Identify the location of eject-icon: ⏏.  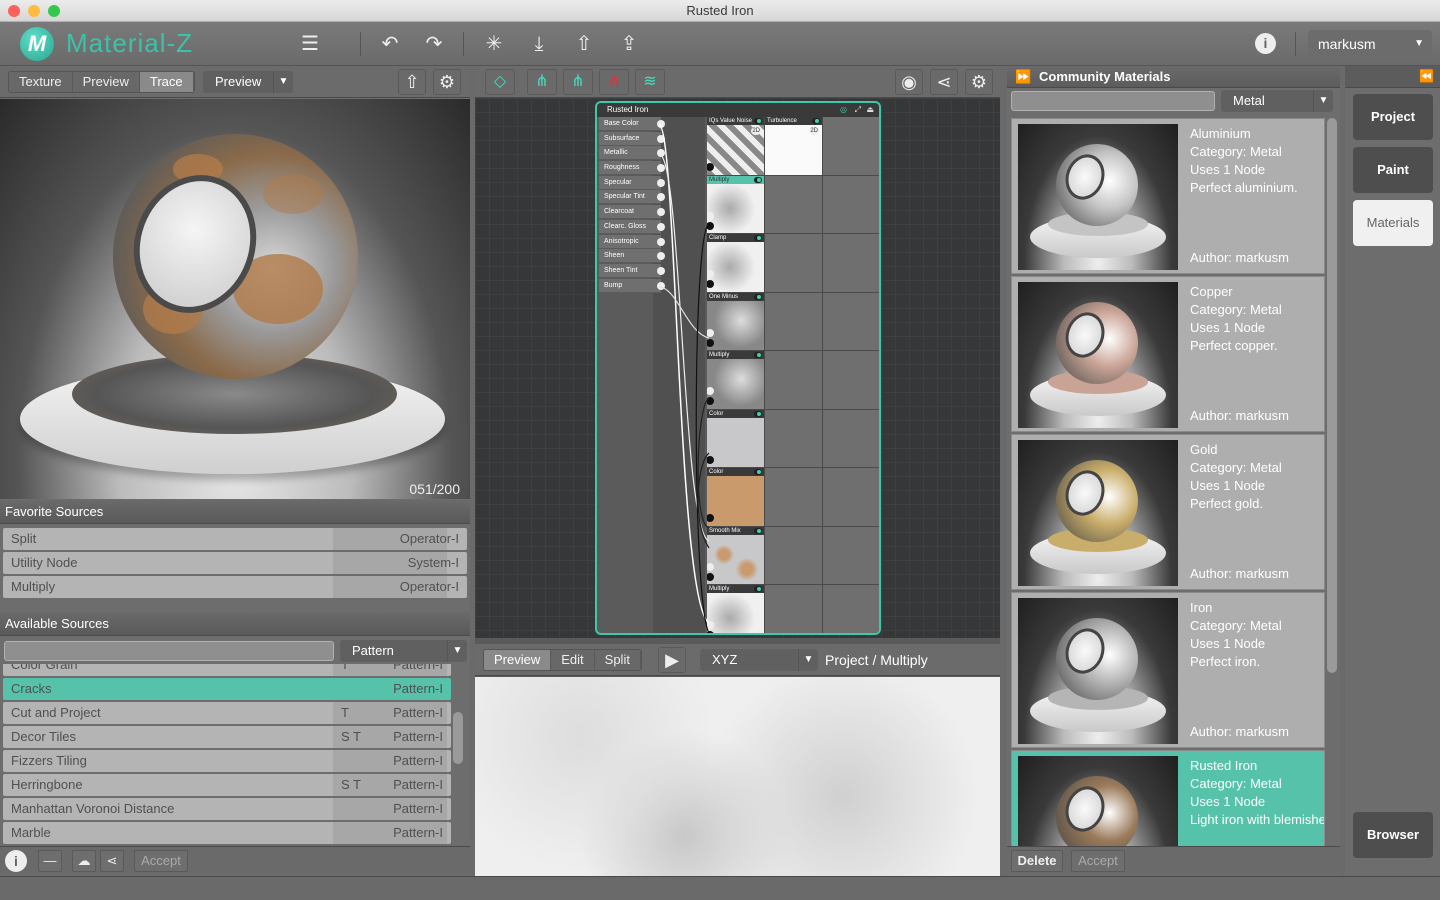
(870, 110).